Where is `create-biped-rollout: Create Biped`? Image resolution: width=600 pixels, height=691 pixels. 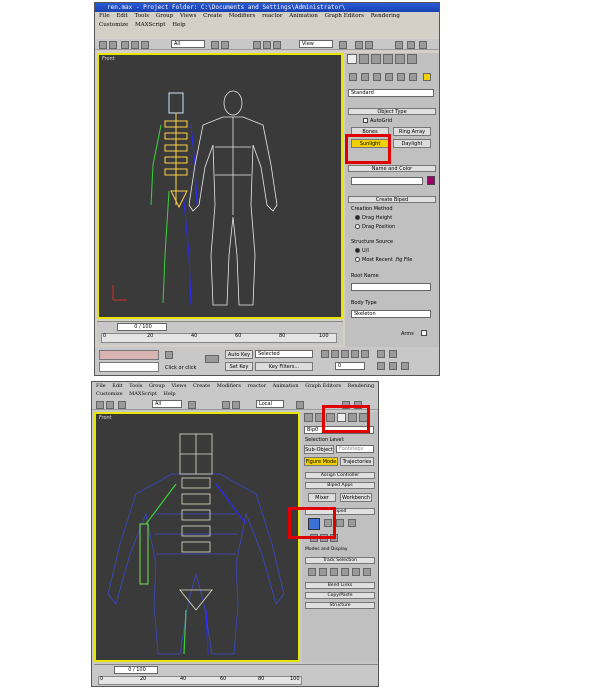 create-biped-rollout: Create Biped is located at coordinates (392, 199).